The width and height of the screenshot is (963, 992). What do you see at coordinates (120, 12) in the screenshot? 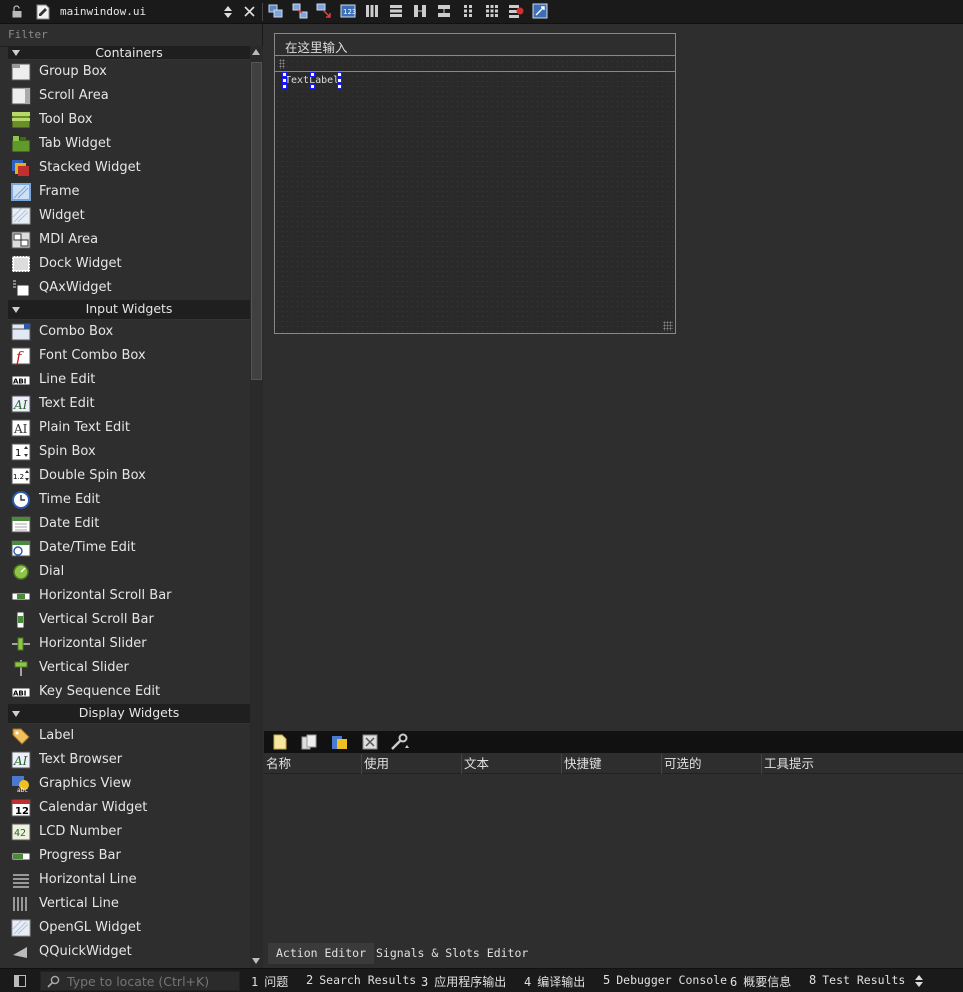
I see `open-documents-combo: mainwindow.ui` at bounding box center [120, 12].